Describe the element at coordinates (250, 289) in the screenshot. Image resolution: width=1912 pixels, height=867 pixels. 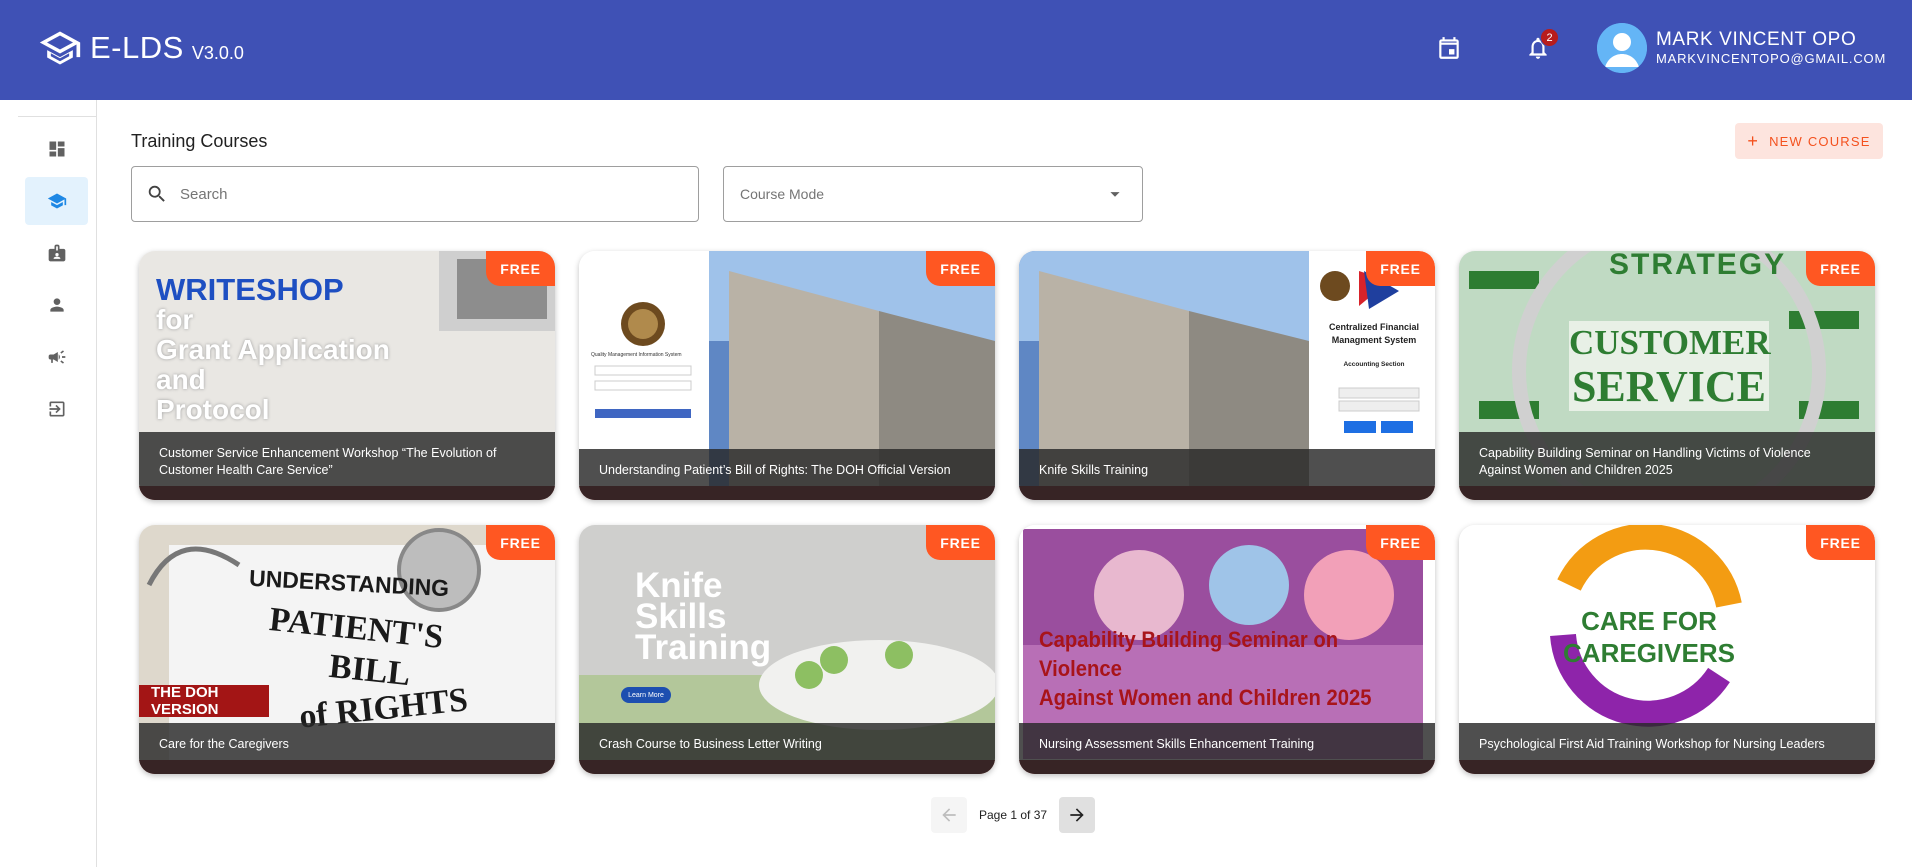
I see `thumb-line: WRITESHOP` at that location.